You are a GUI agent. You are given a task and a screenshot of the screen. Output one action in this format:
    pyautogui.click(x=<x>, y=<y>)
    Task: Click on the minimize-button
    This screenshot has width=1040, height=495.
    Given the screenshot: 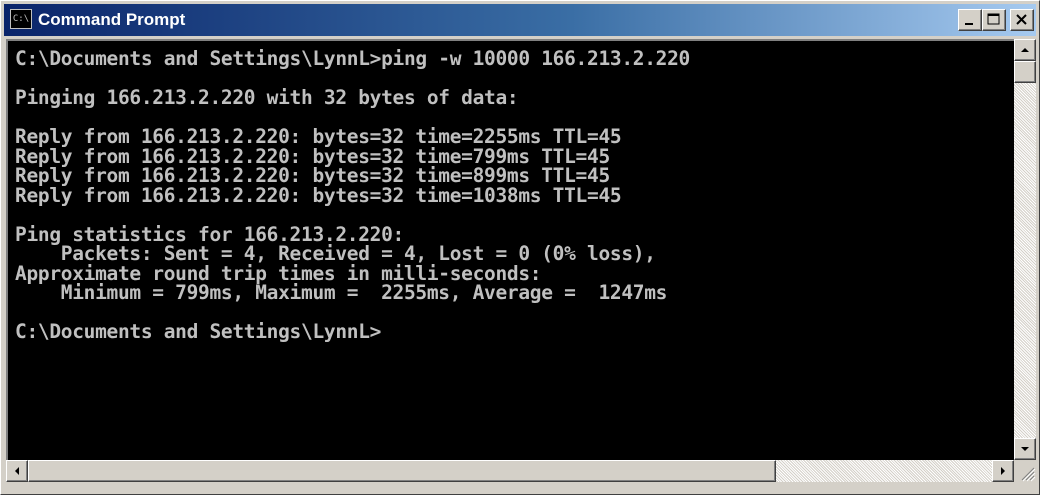 What is the action you would take?
    pyautogui.click(x=970, y=20)
    